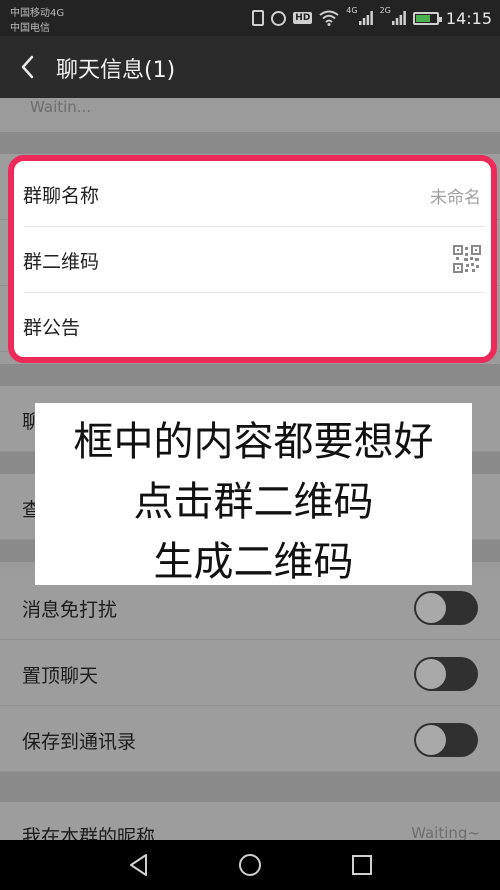 This screenshot has height=890, width=500. Describe the element at coordinates (116, 70) in the screenshot. I see `page-title: 聊天信息(1)` at that location.